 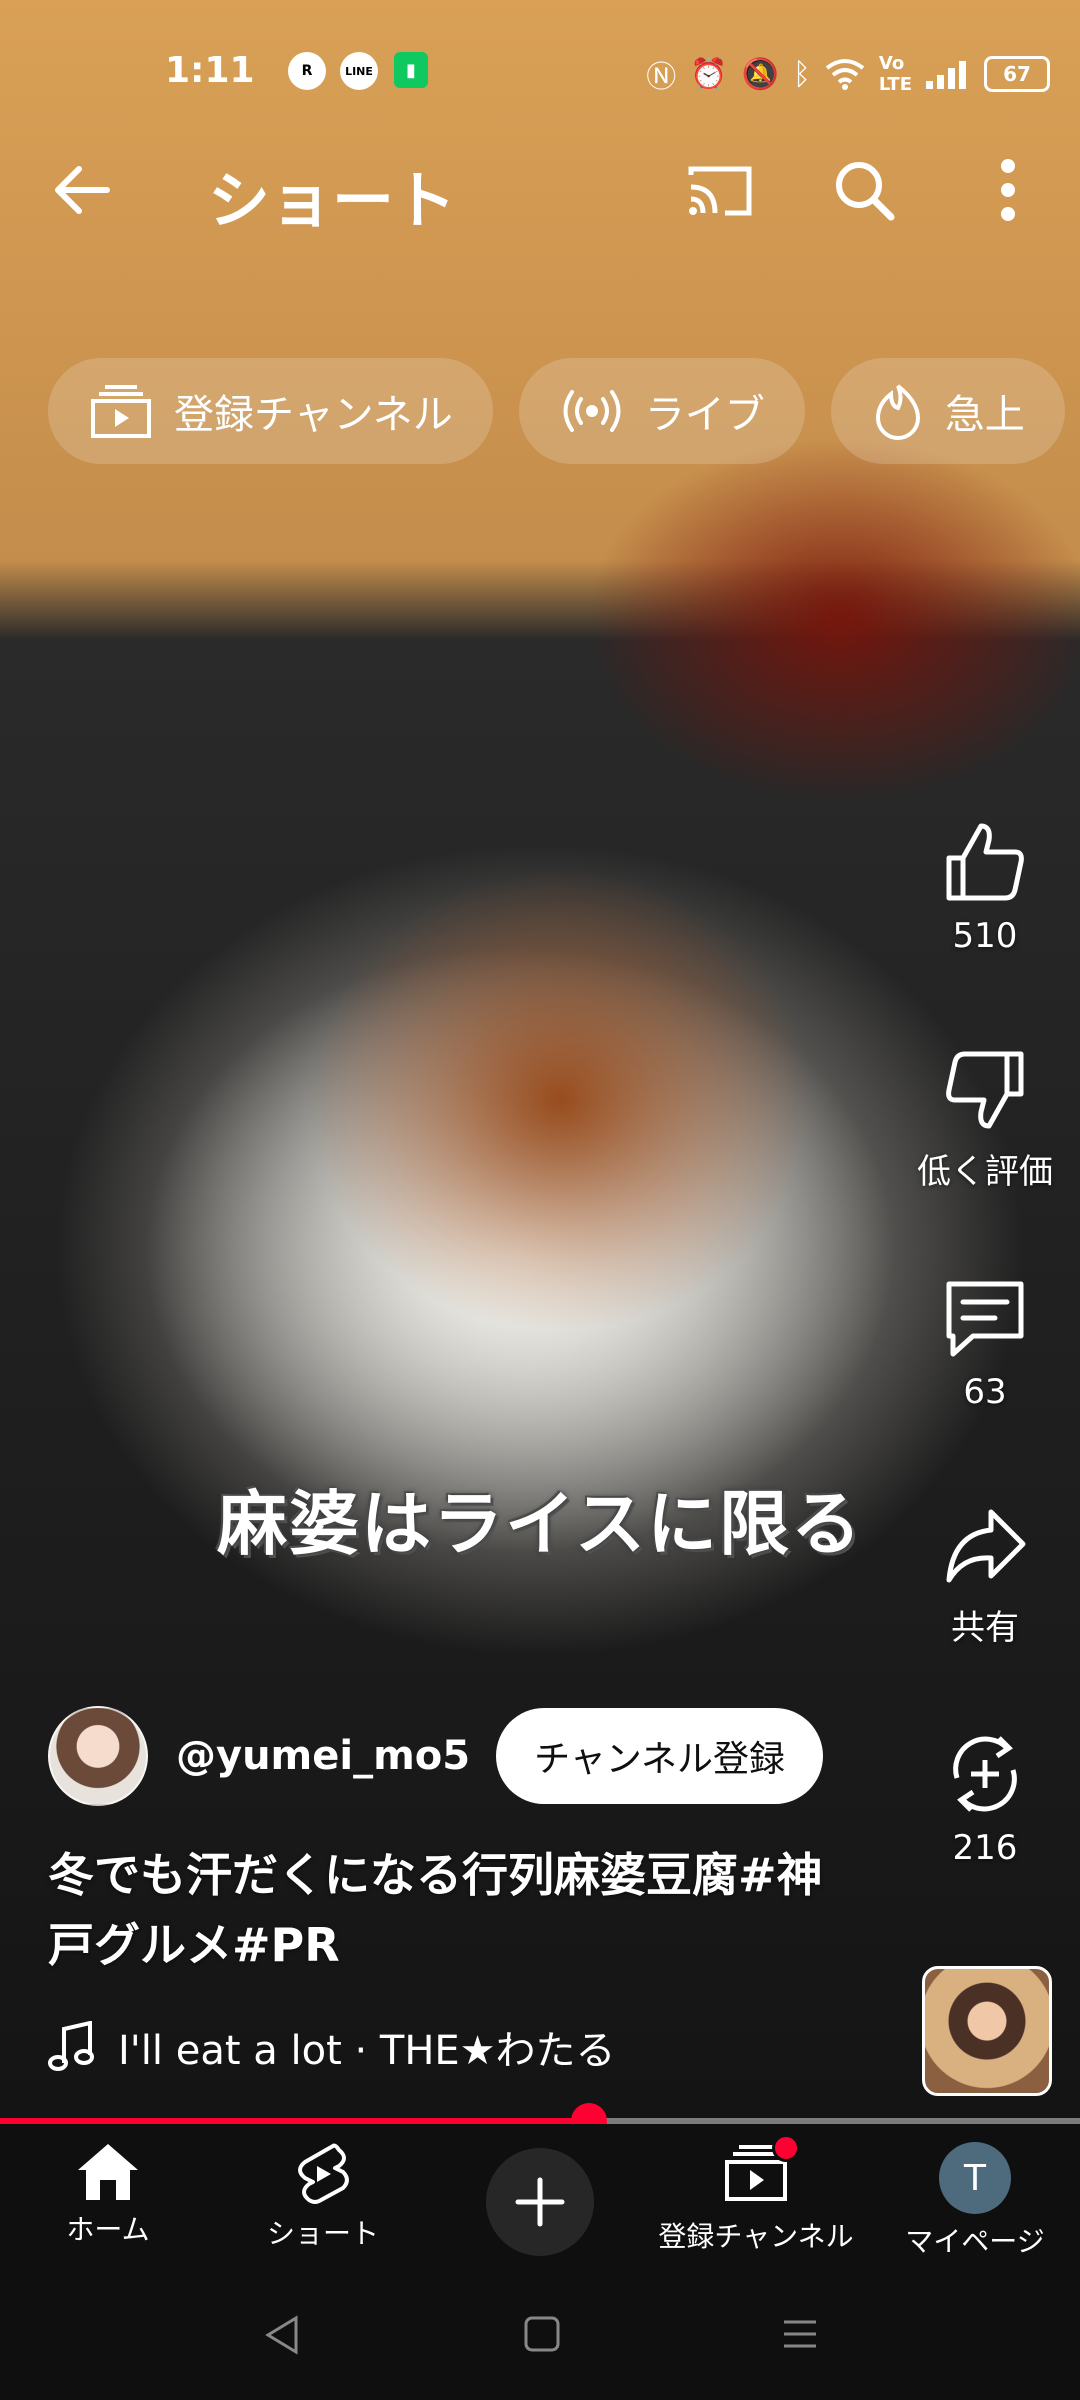 I want to click on signal-icon, so click(x=946, y=75).